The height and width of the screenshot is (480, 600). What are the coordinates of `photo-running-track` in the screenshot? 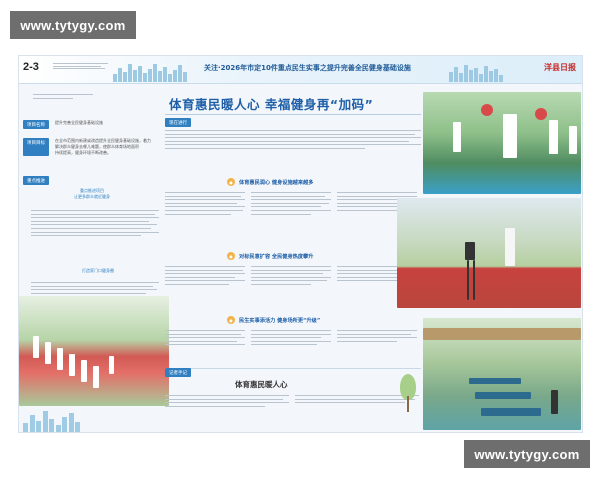 It's located at (489, 253).